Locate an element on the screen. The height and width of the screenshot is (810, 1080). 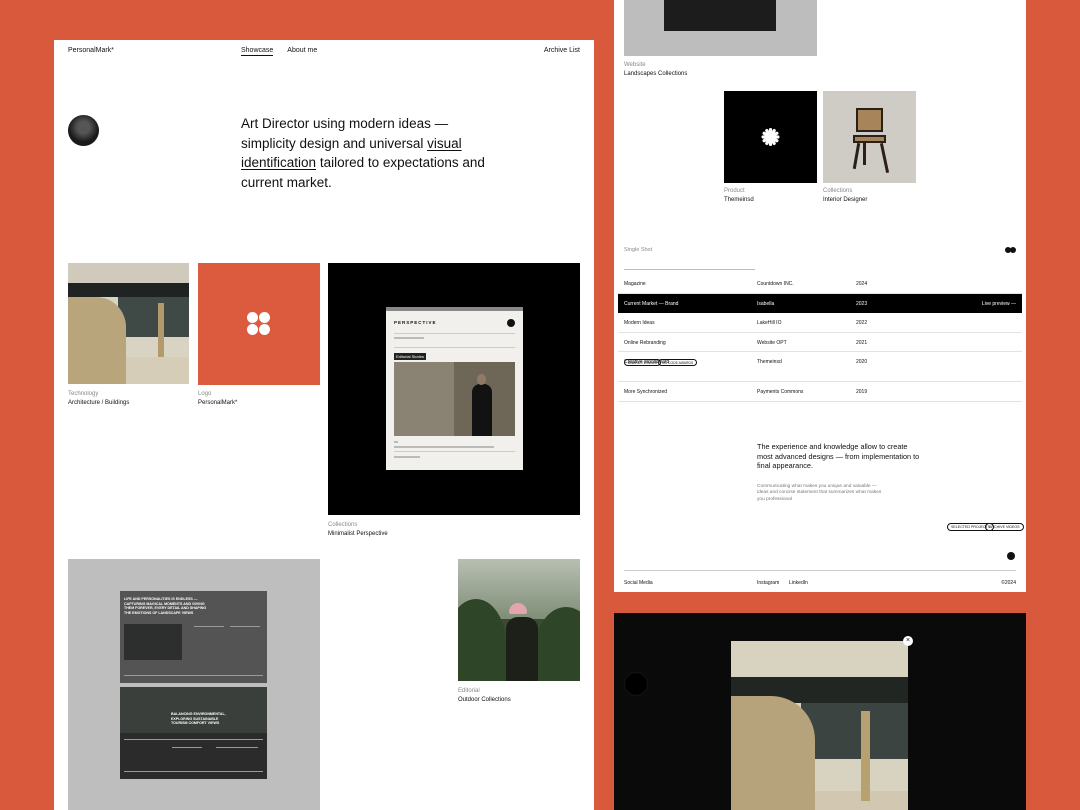
work-caption-landscapes: Website Landscapes Collections is located at coordinates (655, 69).